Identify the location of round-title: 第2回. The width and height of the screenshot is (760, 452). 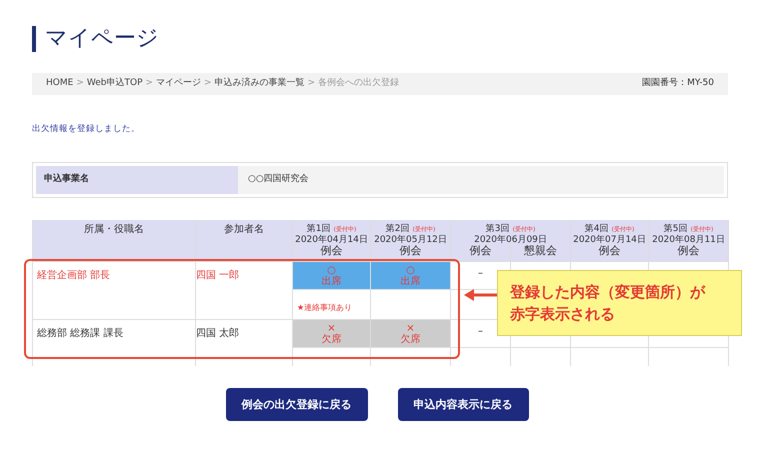
(398, 229).